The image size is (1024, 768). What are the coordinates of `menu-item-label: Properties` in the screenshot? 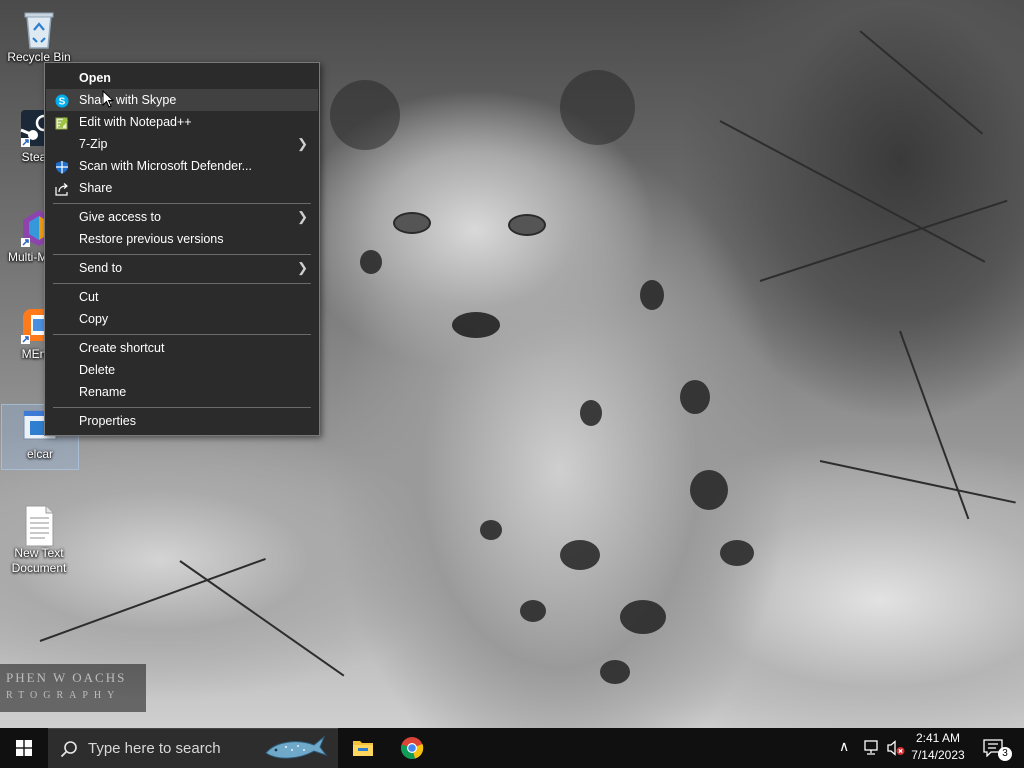 It's located at (107, 421).